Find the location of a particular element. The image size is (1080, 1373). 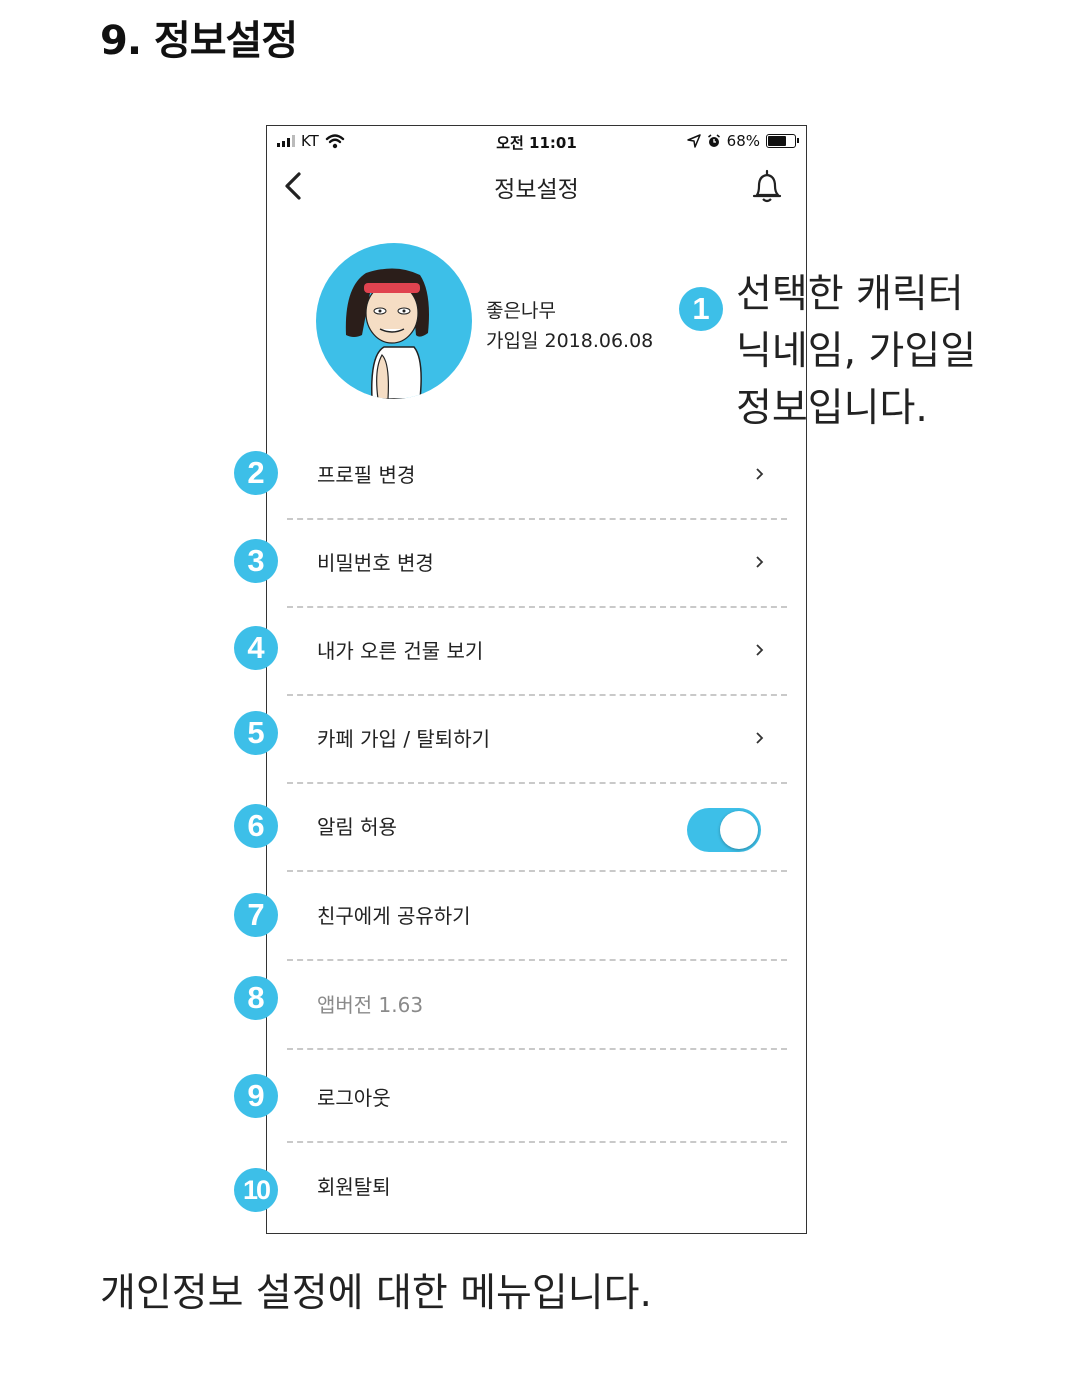

annotation-badge-5: 5 is located at coordinates (256, 733).